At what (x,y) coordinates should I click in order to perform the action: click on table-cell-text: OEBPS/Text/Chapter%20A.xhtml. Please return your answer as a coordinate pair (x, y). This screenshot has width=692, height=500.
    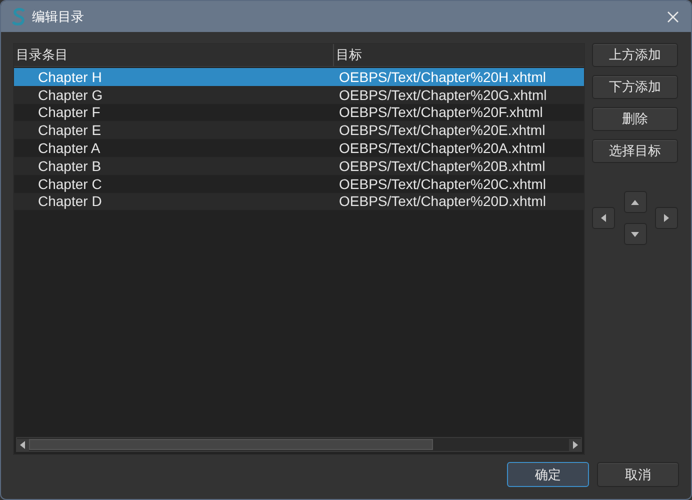
    Looking at the image, I should click on (442, 148).